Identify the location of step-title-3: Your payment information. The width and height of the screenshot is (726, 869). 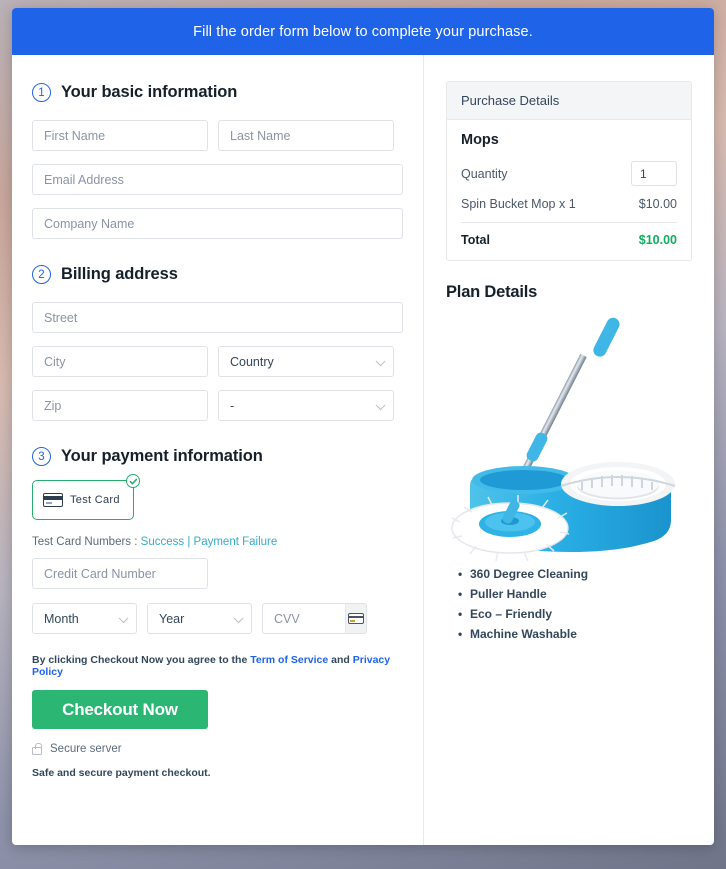
(162, 456).